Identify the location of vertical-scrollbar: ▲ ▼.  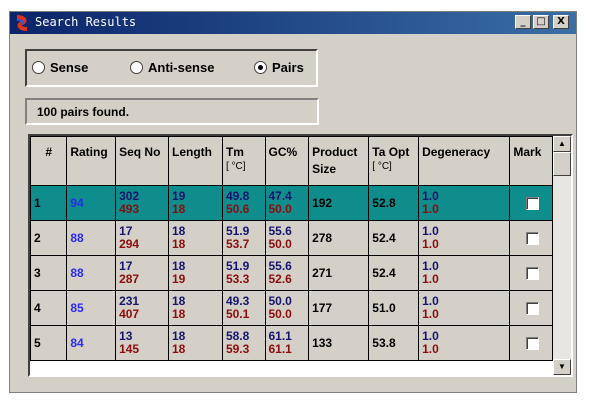
(562, 255).